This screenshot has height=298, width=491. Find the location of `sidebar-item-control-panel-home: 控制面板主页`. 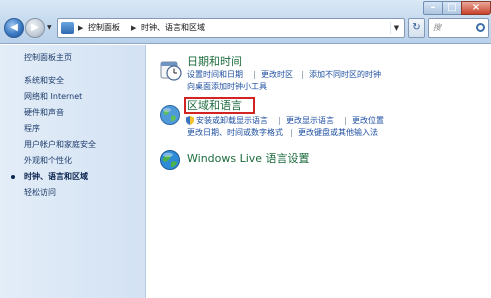

sidebar-item-control-panel-home: 控制面板主页 is located at coordinates (48, 58).